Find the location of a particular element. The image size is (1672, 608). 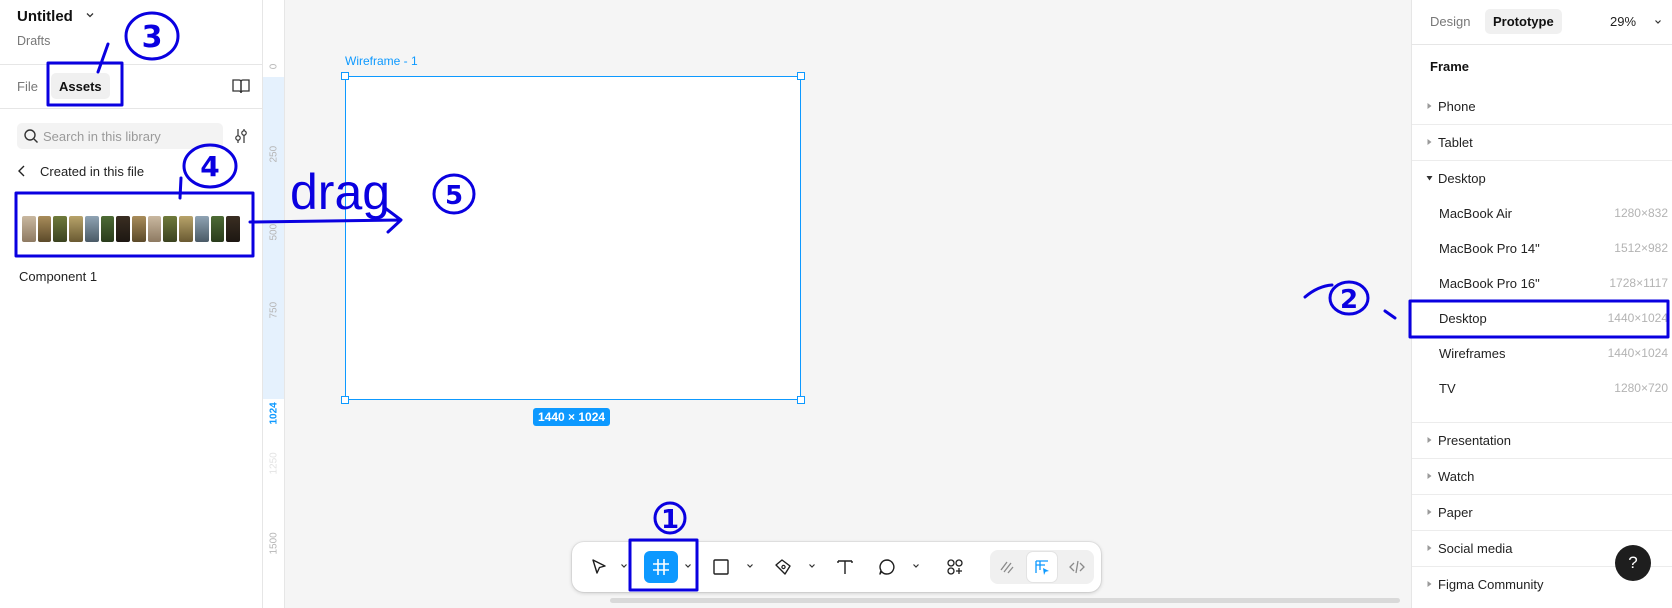

design-mode-icon is located at coordinates (1042, 567).